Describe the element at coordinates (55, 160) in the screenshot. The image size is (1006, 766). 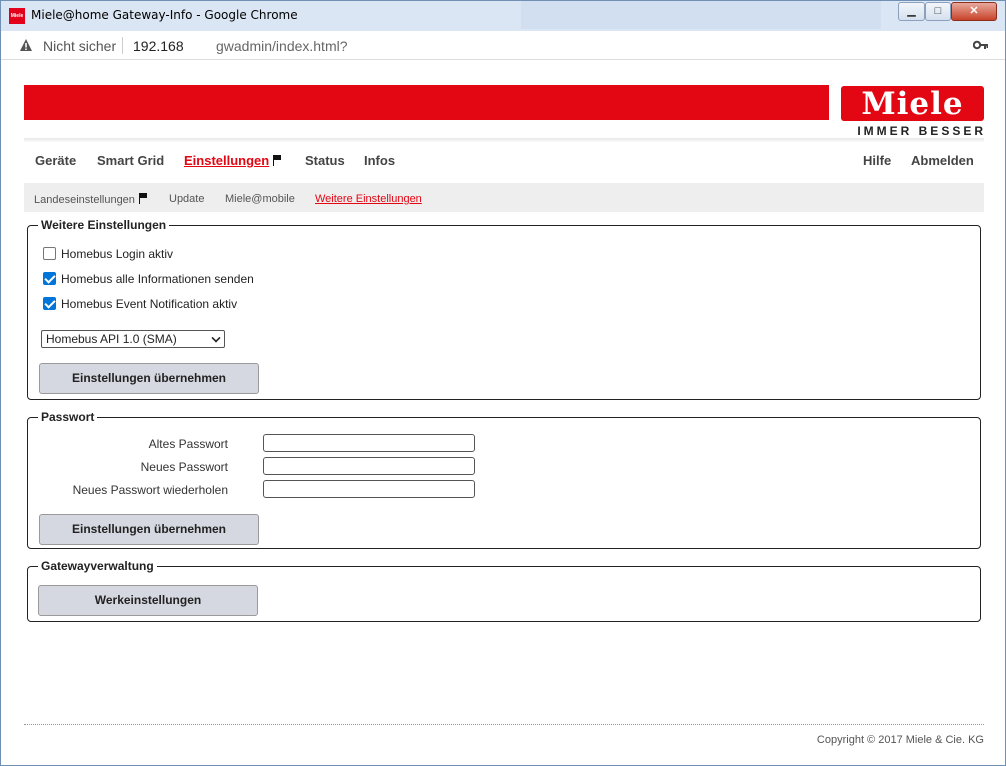
I see `nav-geraete: Geräte` at that location.